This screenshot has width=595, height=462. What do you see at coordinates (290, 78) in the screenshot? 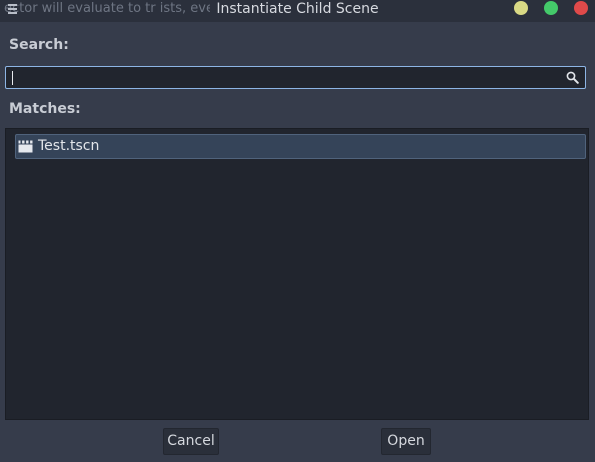
I see `search-input` at bounding box center [290, 78].